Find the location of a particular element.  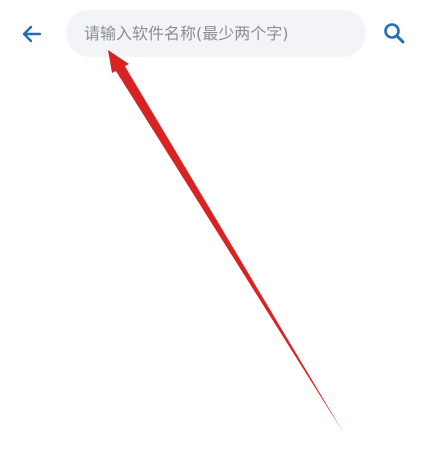

arrow-left-icon is located at coordinates (32, 34).